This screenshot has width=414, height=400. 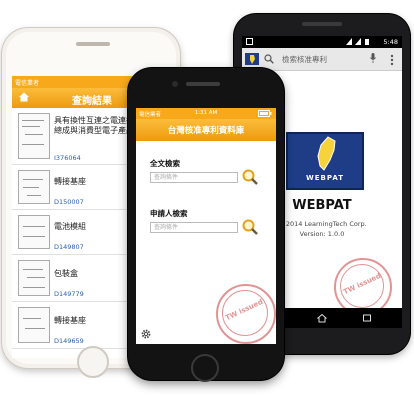 What do you see at coordinates (265, 113) in the screenshot?
I see `battery-icon` at bounding box center [265, 113].